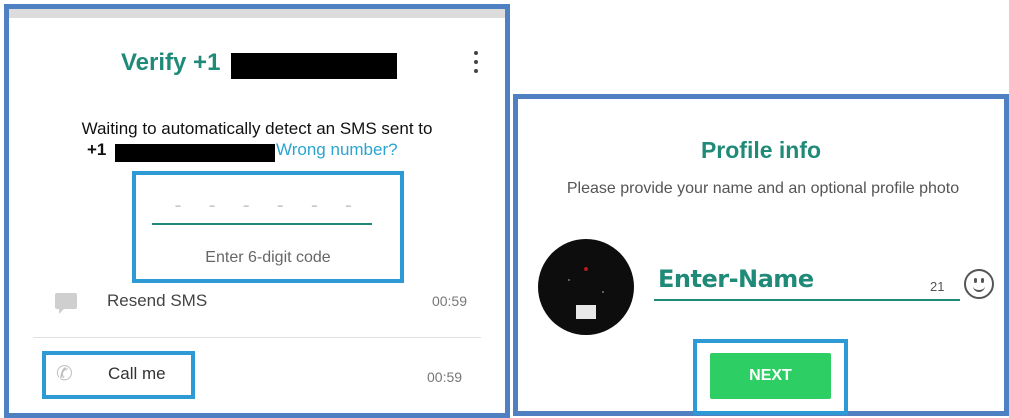 The height and width of the screenshot is (418, 1009). I want to click on next-button: NEXT, so click(770, 376).